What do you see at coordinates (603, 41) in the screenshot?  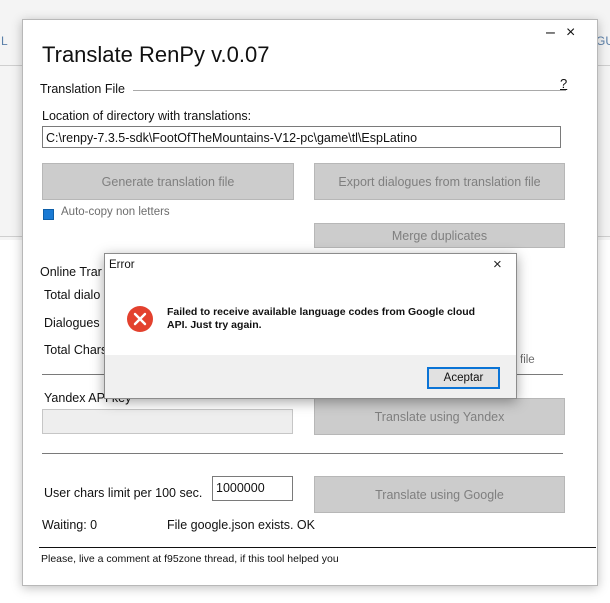 I see `background-edge-text-right: GU` at bounding box center [603, 41].